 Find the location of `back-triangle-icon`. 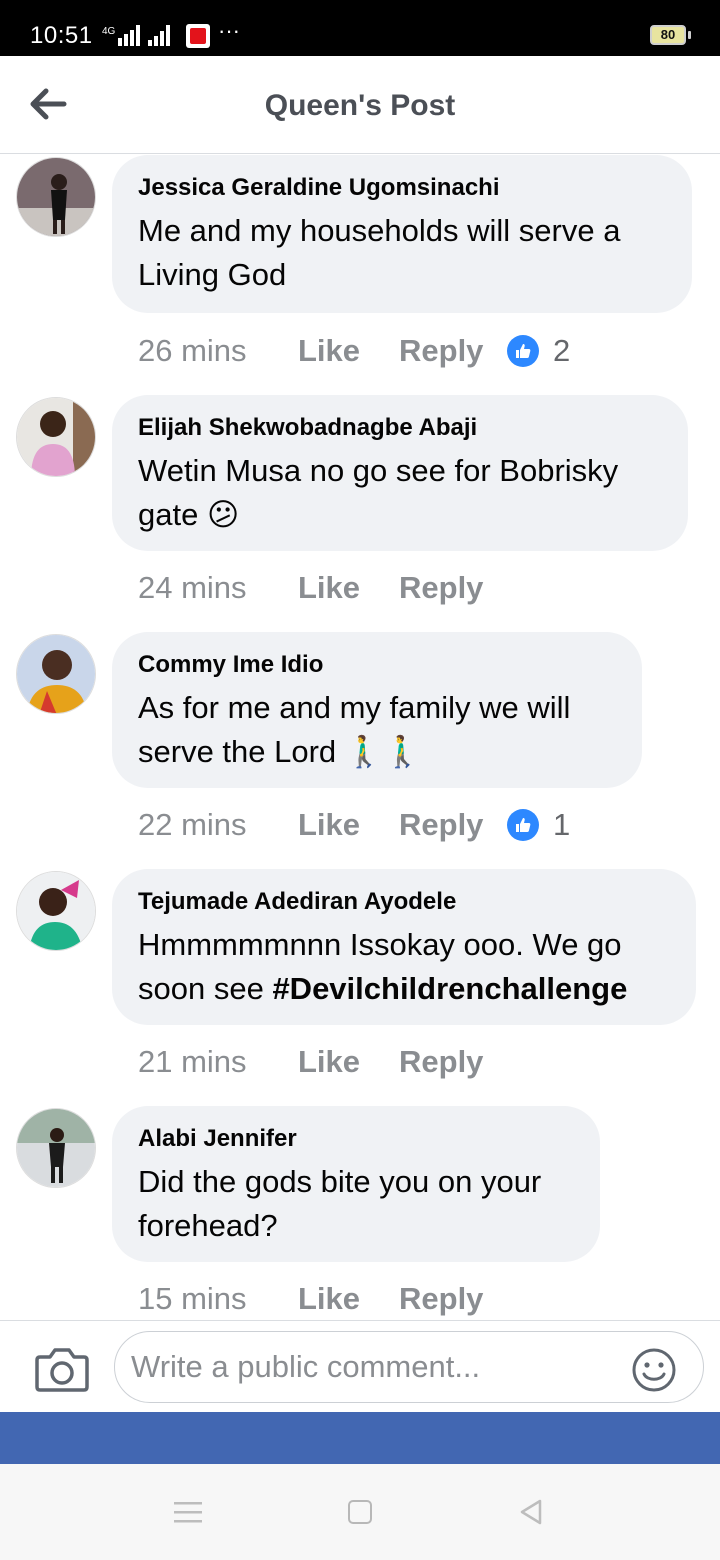

back-triangle-icon is located at coordinates (531, 1512).